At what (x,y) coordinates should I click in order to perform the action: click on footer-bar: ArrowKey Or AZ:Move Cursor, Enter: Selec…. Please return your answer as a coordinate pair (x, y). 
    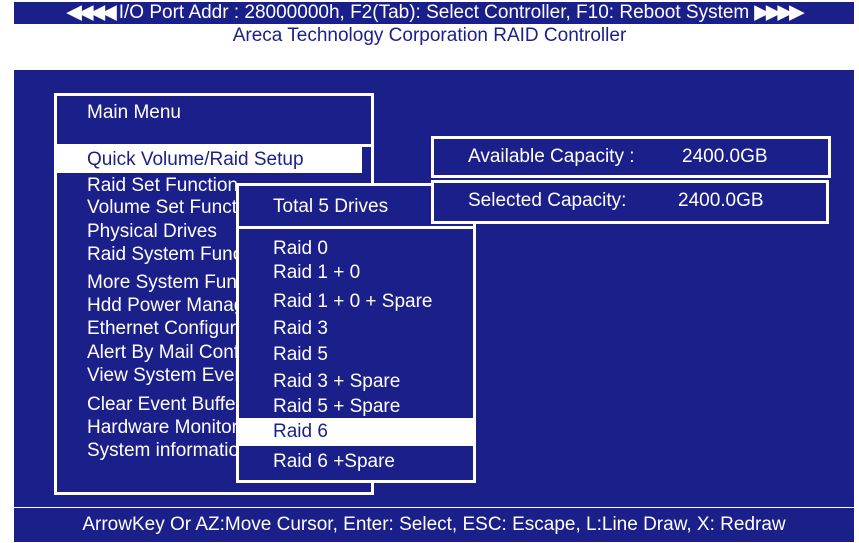
    Looking at the image, I should click on (434, 525).